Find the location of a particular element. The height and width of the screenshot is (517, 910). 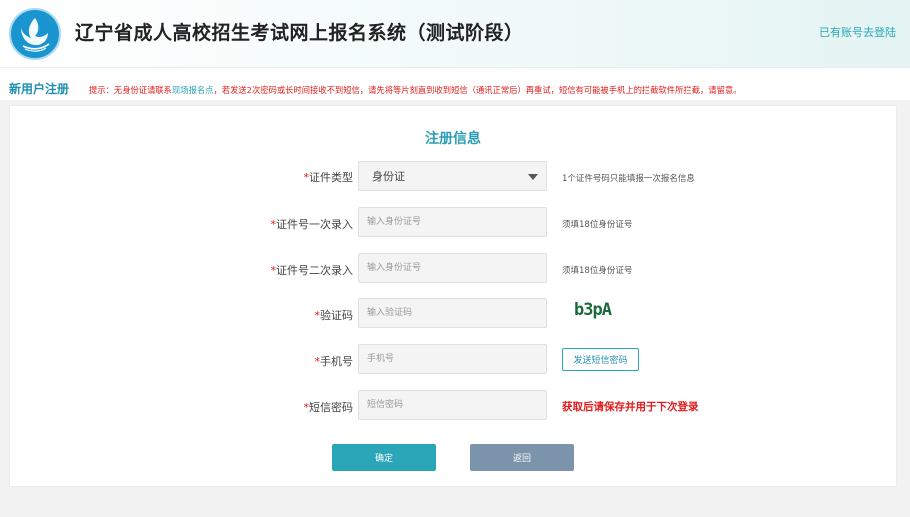

sms-password-label-text: 短信密码 is located at coordinates (331, 407).